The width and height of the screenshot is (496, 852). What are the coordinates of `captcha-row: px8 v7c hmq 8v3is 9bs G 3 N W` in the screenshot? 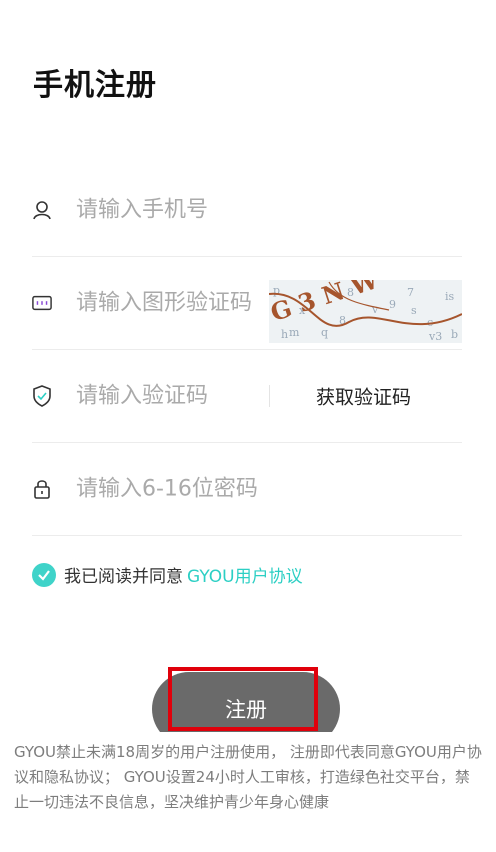 It's located at (247, 303).